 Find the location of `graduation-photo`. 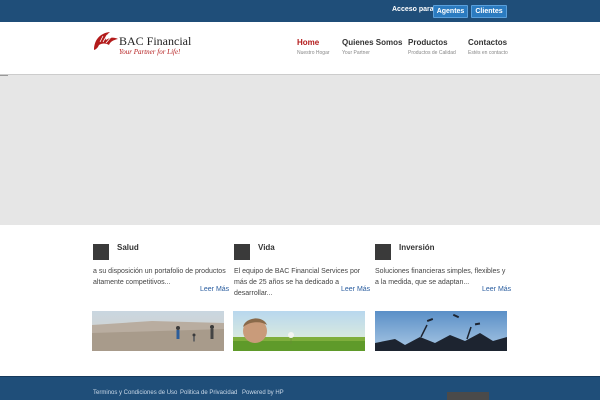

graduation-photo is located at coordinates (441, 331).